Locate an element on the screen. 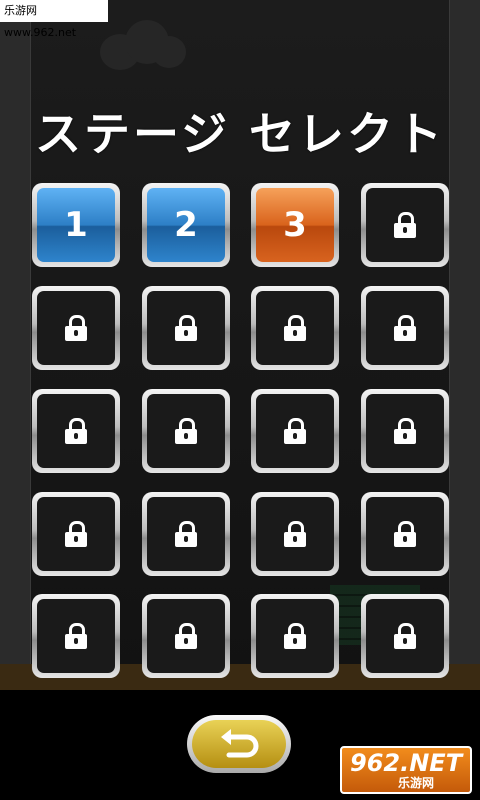 The image size is (480, 800). site-logo: 962.NET 乐游网 is located at coordinates (406, 770).